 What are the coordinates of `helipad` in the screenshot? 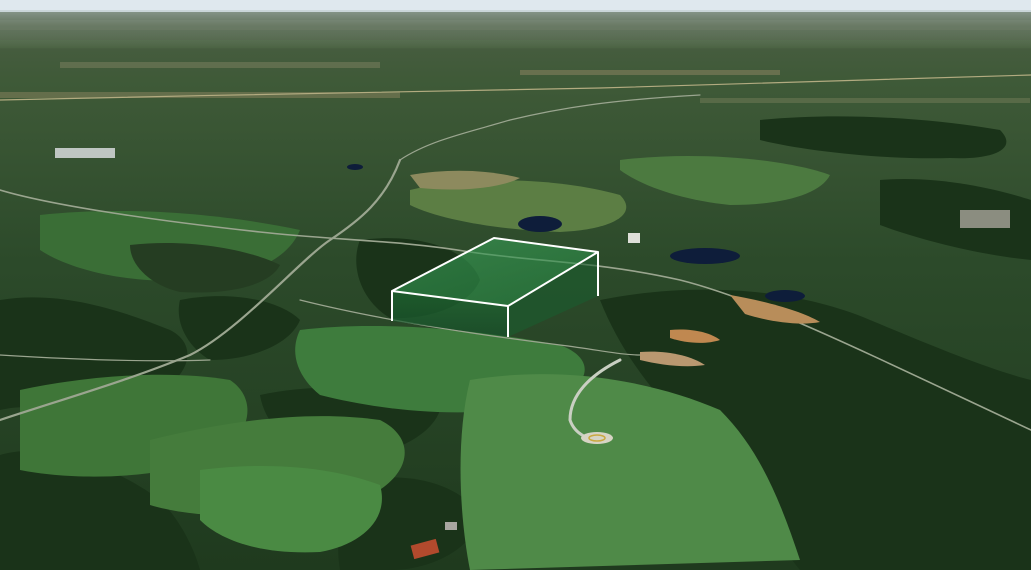 It's located at (597, 438).